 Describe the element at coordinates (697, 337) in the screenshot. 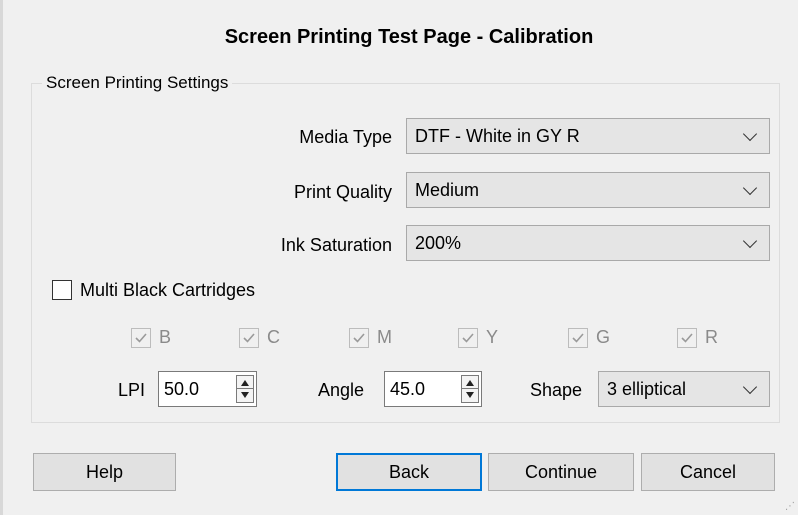

I see `cartridge-r-checkbox: R` at that location.